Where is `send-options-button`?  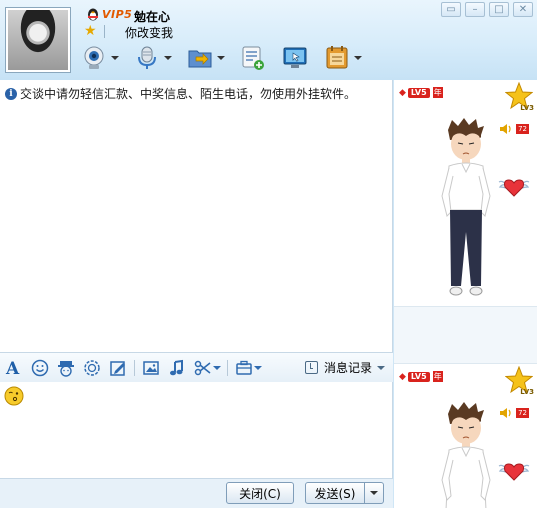
send-options-button is located at coordinates (374, 493).